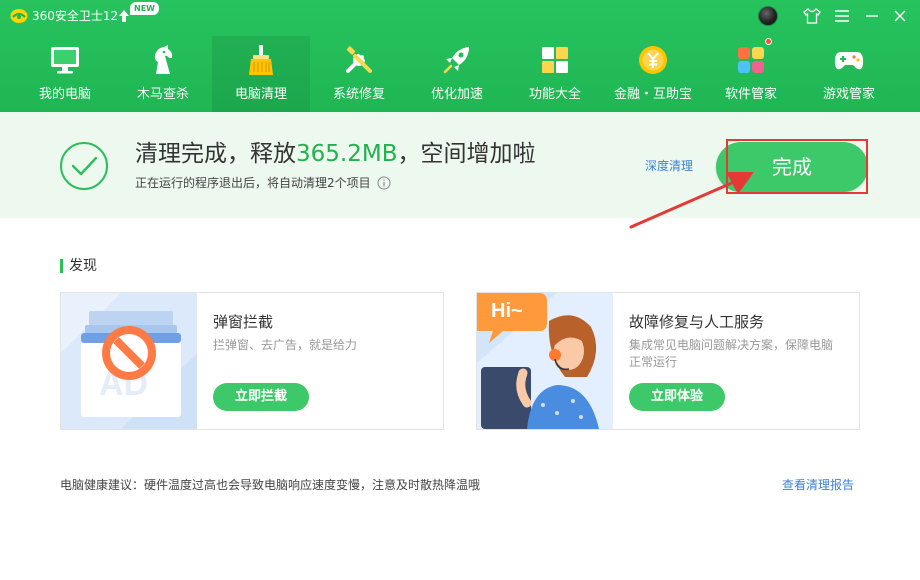 The width and height of the screenshot is (920, 580). Describe the element at coordinates (507, 311) in the screenshot. I see `hi-bubble-text: Hi~` at that location.